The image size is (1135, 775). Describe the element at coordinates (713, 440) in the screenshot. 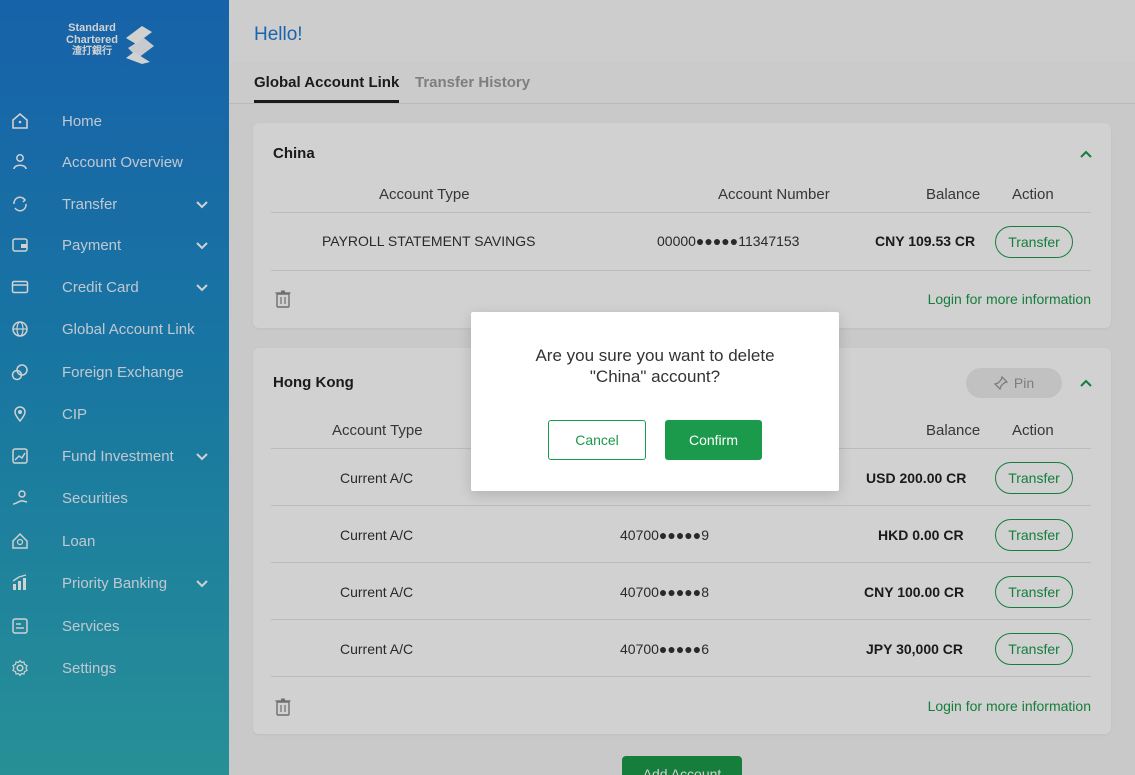

I see `confirm-button: Confirm` at that location.